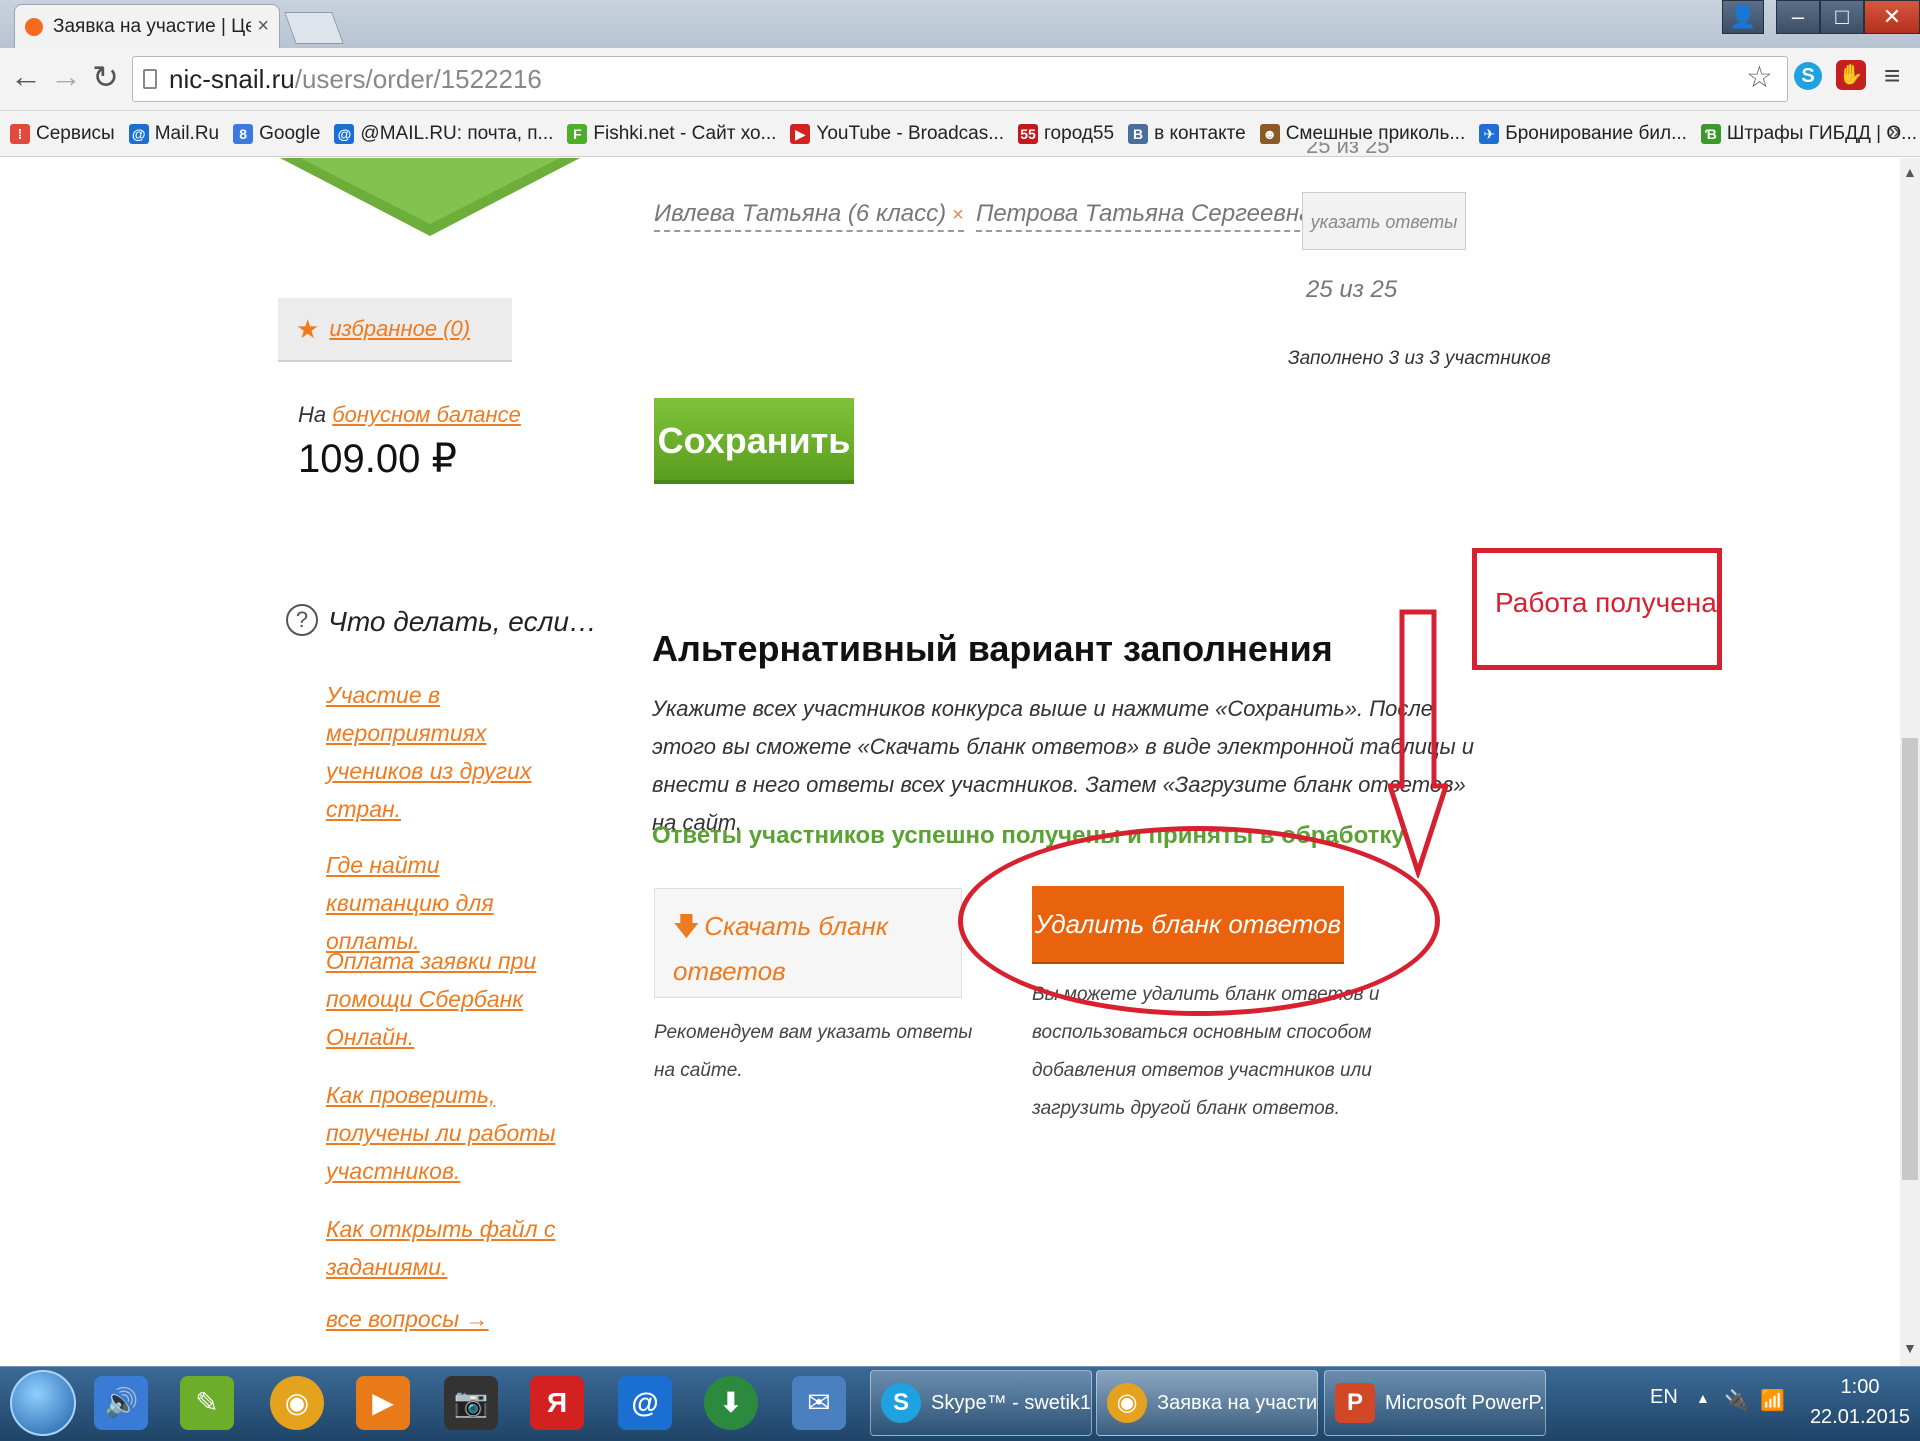 The height and width of the screenshot is (1441, 1920). What do you see at coordinates (105, 77) in the screenshot?
I see `reload-icon: ↻` at bounding box center [105, 77].